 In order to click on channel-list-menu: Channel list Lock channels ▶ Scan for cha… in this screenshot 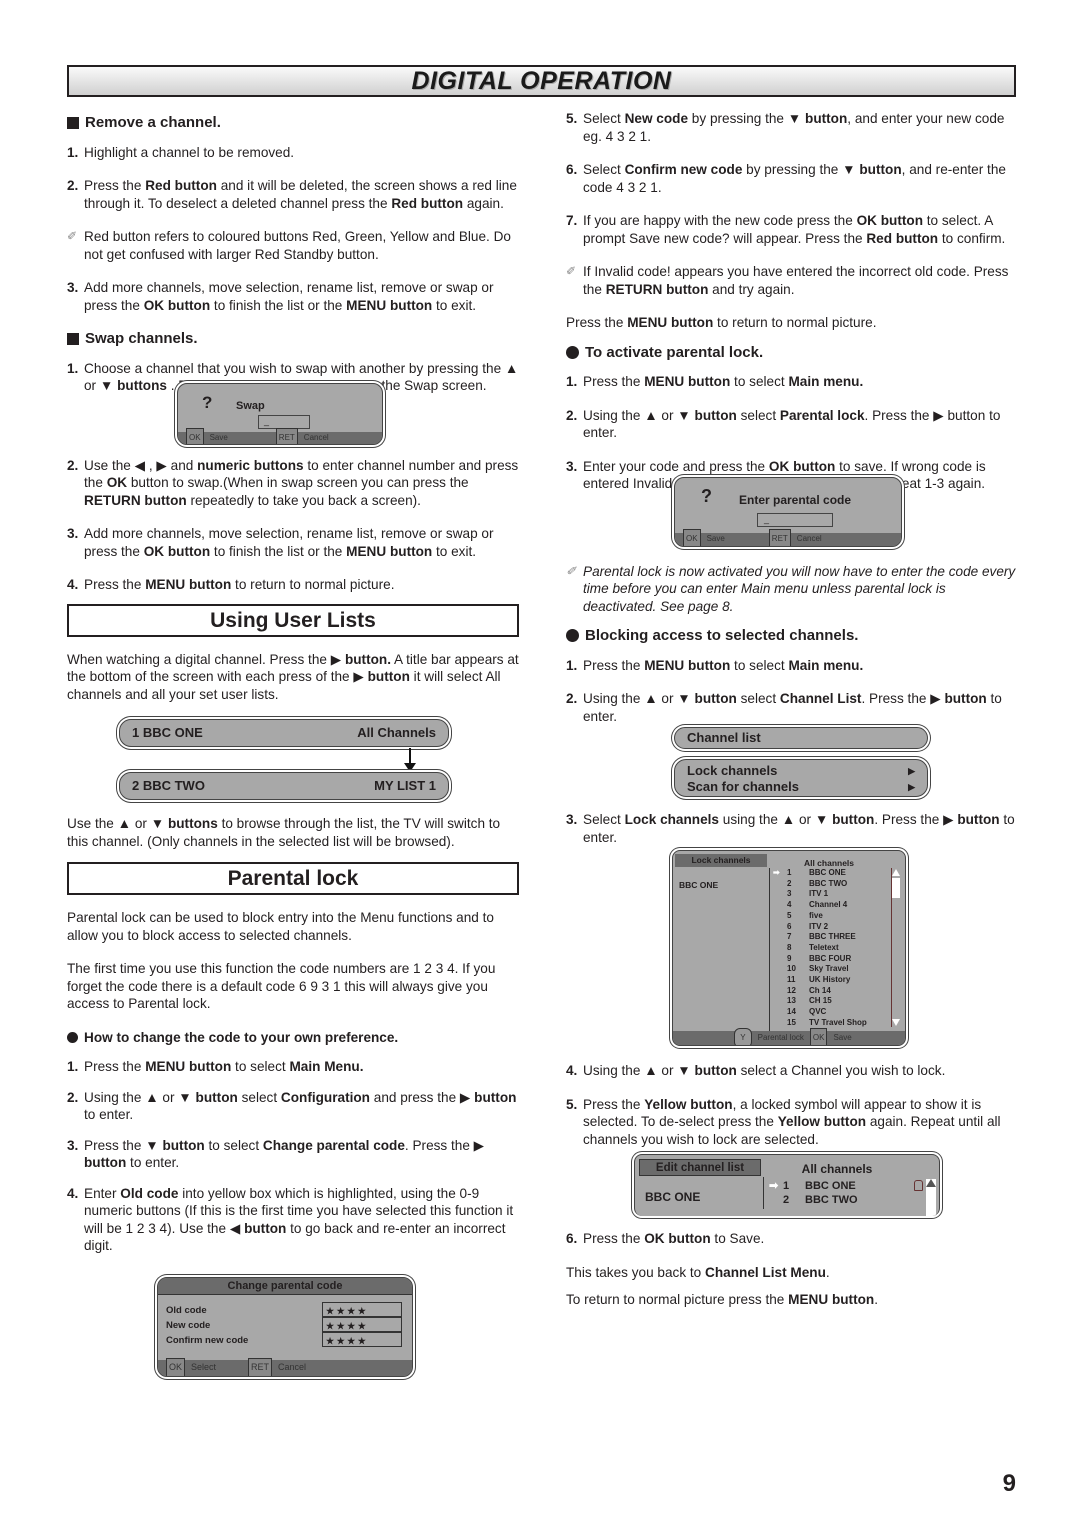, I will do `click(801, 762)`.